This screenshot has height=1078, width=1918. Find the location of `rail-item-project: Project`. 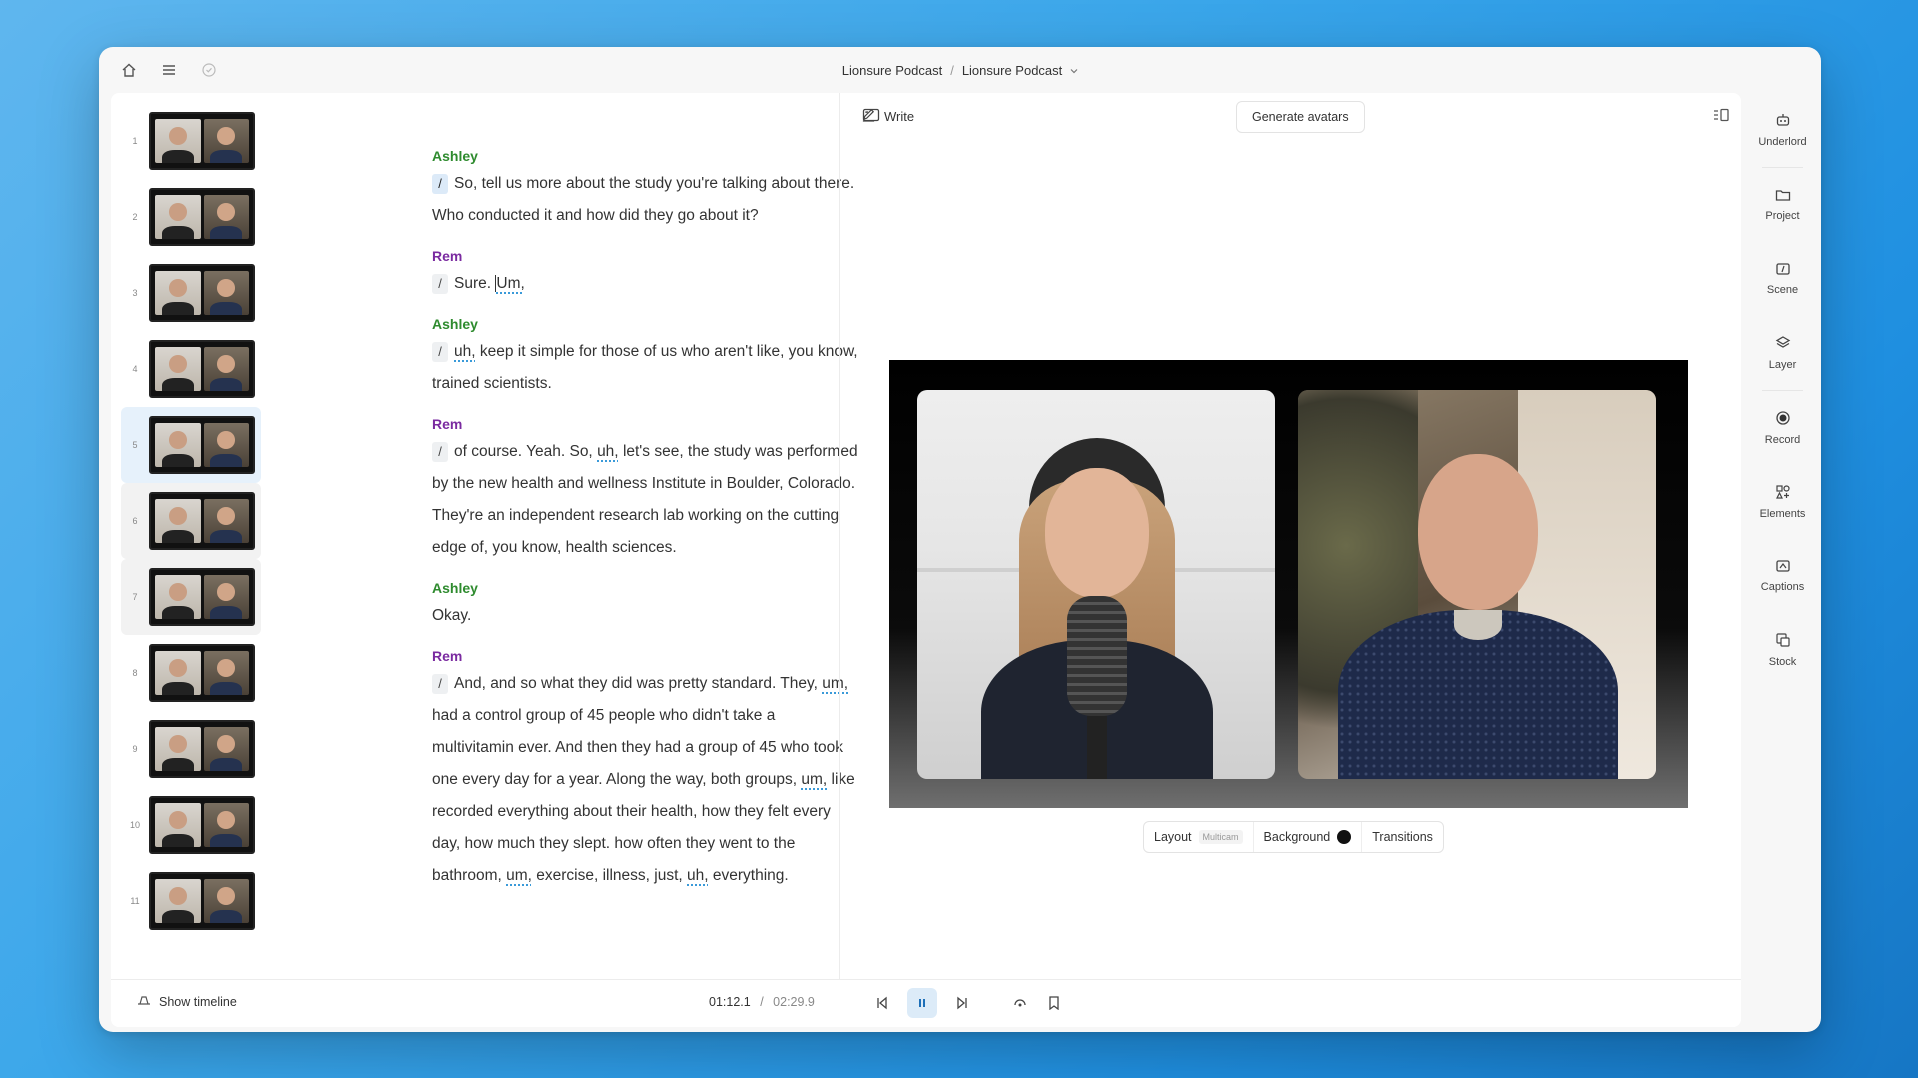

rail-item-project: Project is located at coordinates (1782, 205).